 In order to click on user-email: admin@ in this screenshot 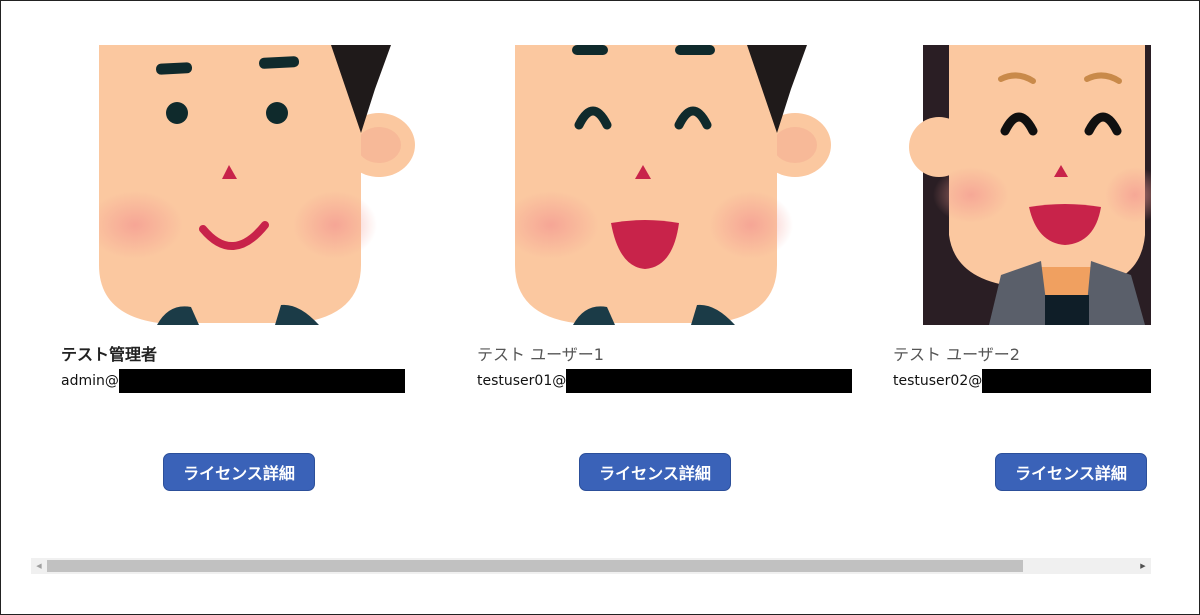, I will do `click(233, 381)`.